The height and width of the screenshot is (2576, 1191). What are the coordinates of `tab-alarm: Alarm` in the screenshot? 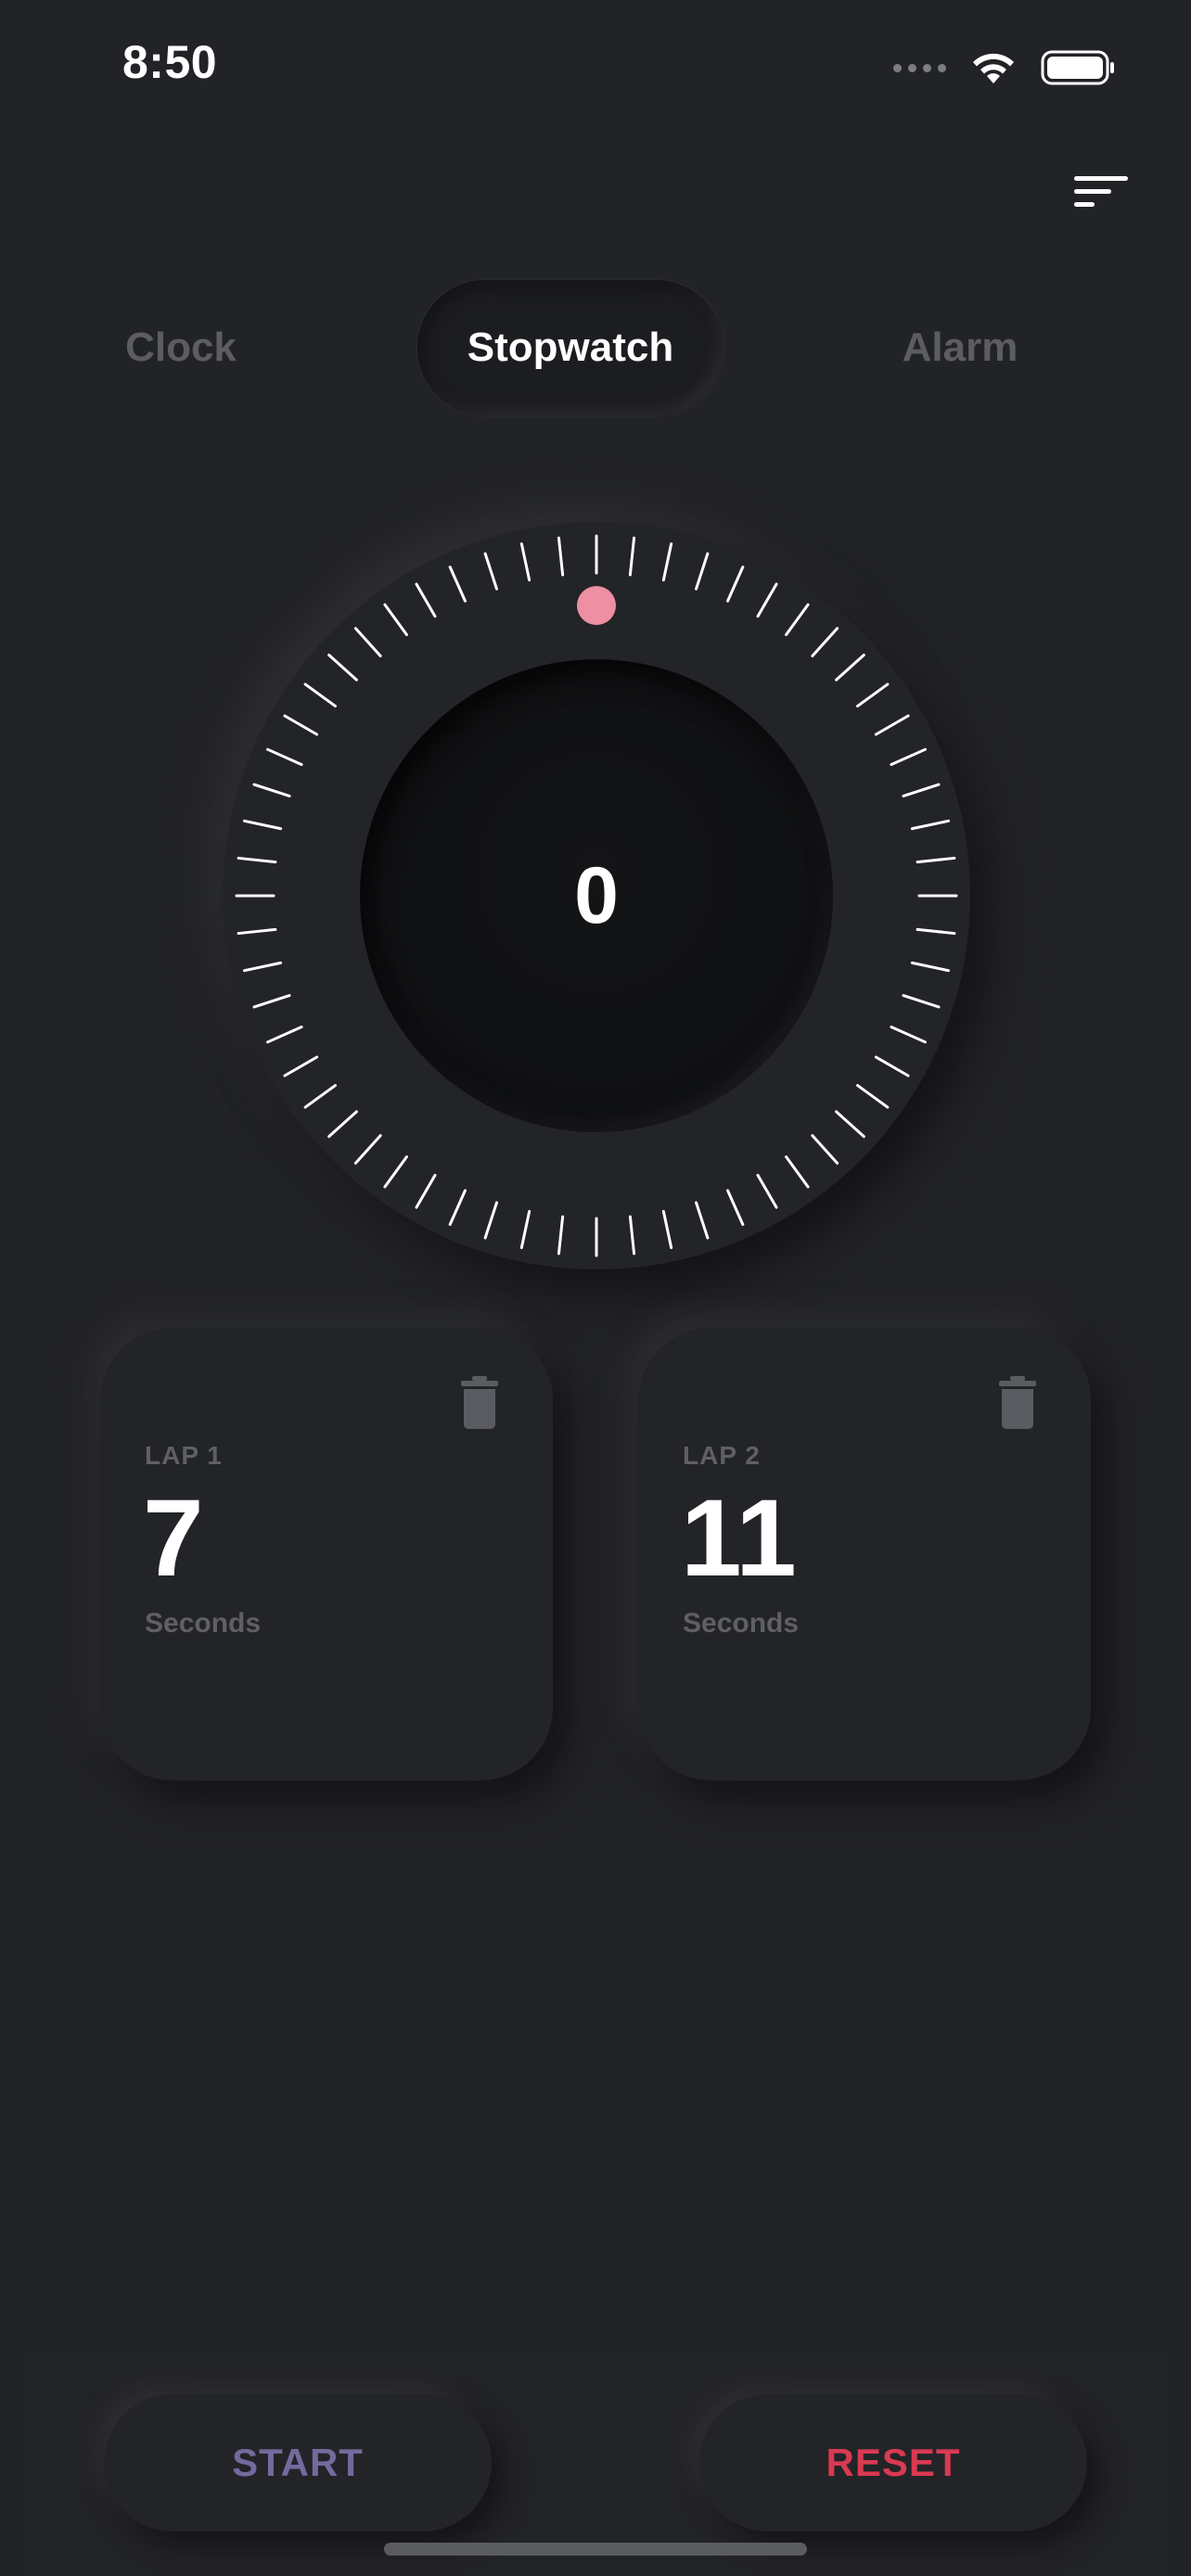 It's located at (960, 348).